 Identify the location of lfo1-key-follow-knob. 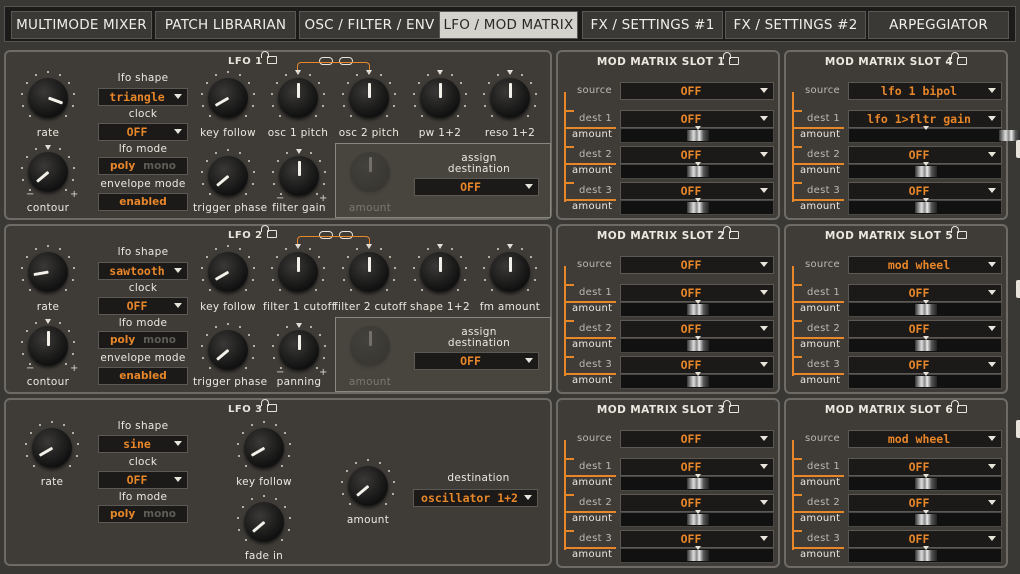
(228, 98).